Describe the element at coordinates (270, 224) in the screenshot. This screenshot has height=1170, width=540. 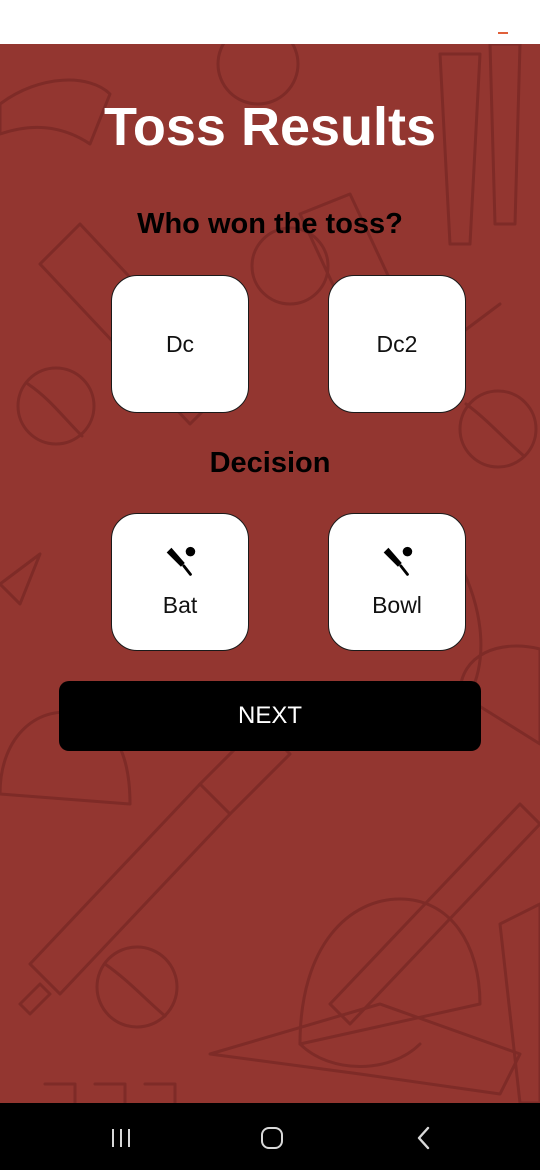
I see `toss-question: Who won the toss?` at that location.